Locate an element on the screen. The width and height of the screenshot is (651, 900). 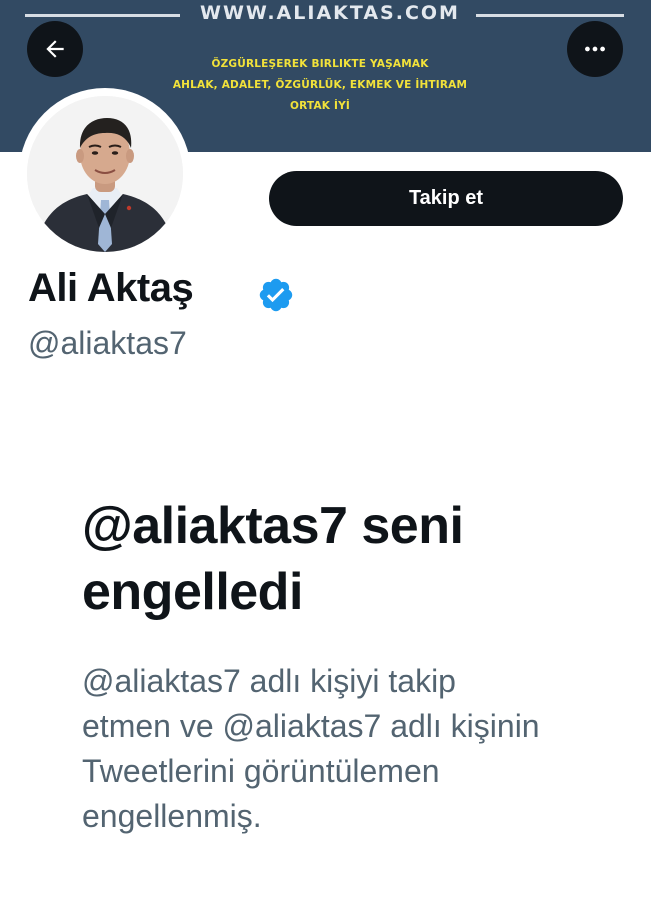
profile-display-name: Ali Aktaş is located at coordinates (111, 288).